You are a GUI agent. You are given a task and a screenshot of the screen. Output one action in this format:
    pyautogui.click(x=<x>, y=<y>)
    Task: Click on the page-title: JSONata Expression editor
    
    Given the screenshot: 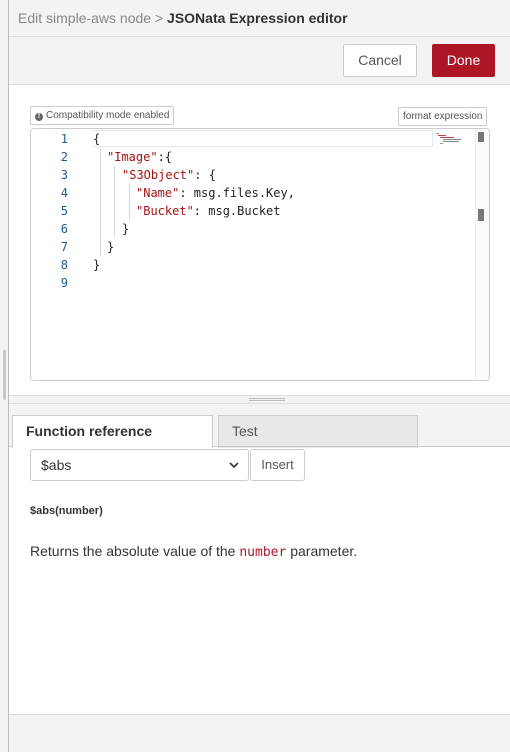 What is the action you would take?
    pyautogui.click(x=257, y=18)
    